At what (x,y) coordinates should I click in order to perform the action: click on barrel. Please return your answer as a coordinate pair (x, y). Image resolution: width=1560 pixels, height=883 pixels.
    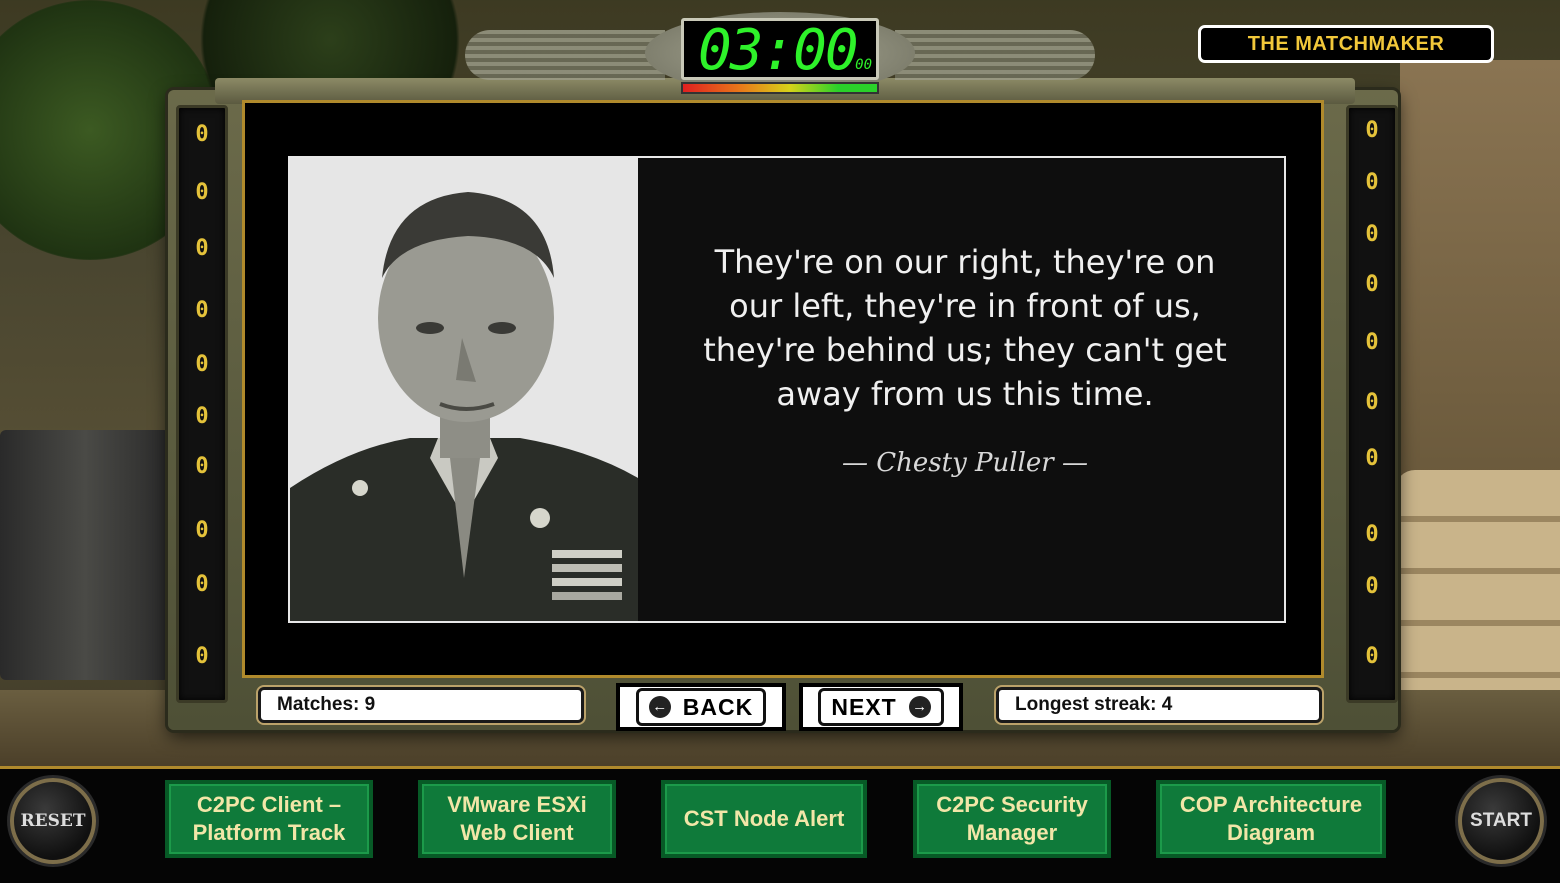
    Looking at the image, I should click on (85, 555).